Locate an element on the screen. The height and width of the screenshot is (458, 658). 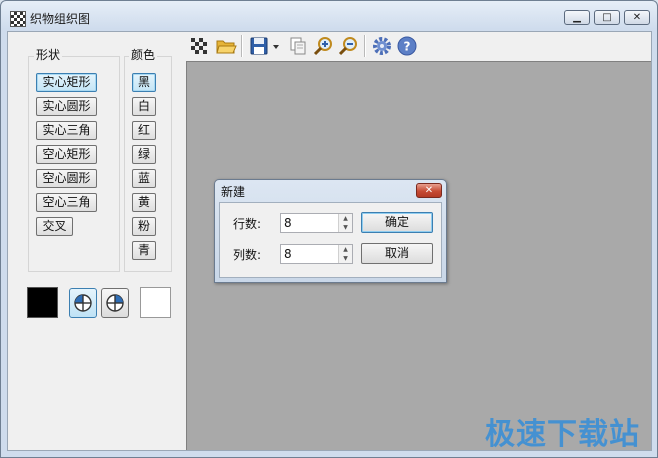
new-dialog: 新建 ✕ 行数: 8 ▲ ▼ 确定 列数: 8 ▲ ▼ 取消 is located at coordinates (330, 231).